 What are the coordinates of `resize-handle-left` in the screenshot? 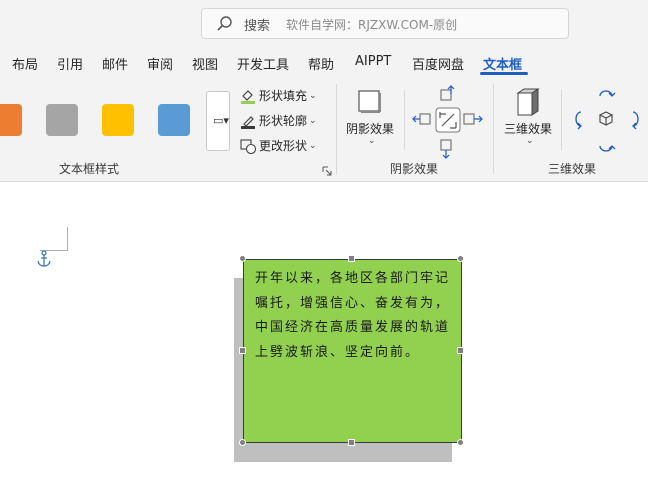 It's located at (242, 350).